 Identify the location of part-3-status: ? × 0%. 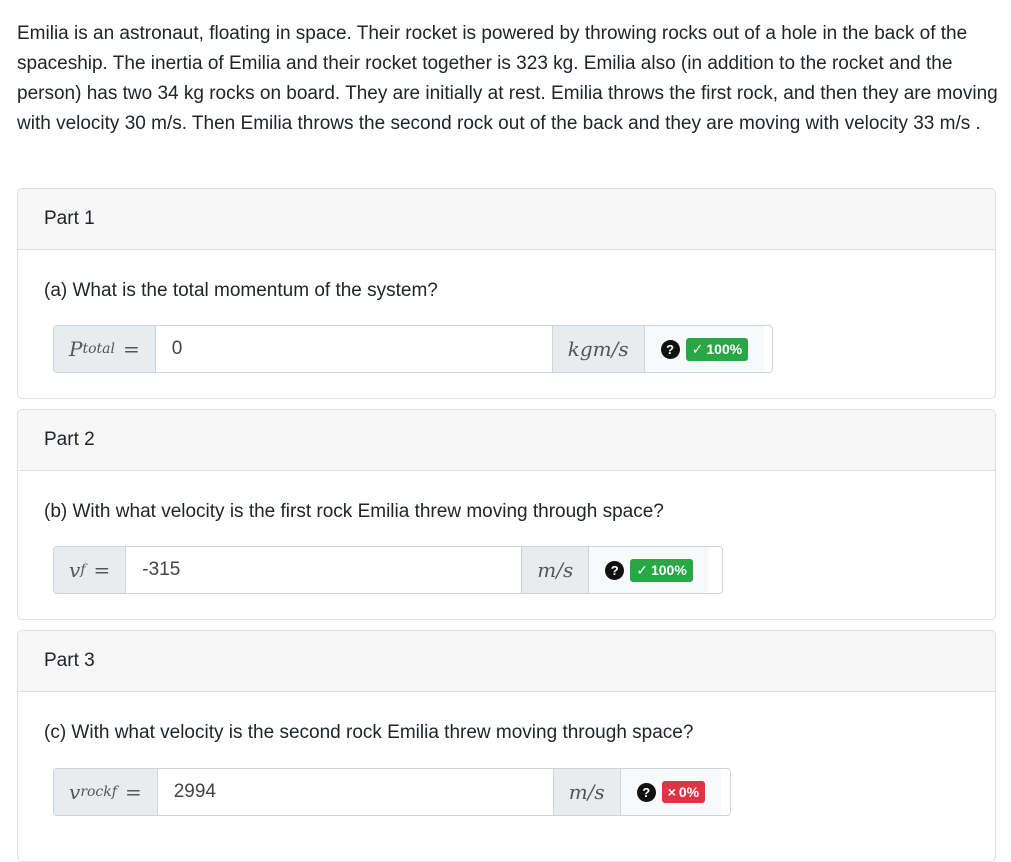
(670, 792).